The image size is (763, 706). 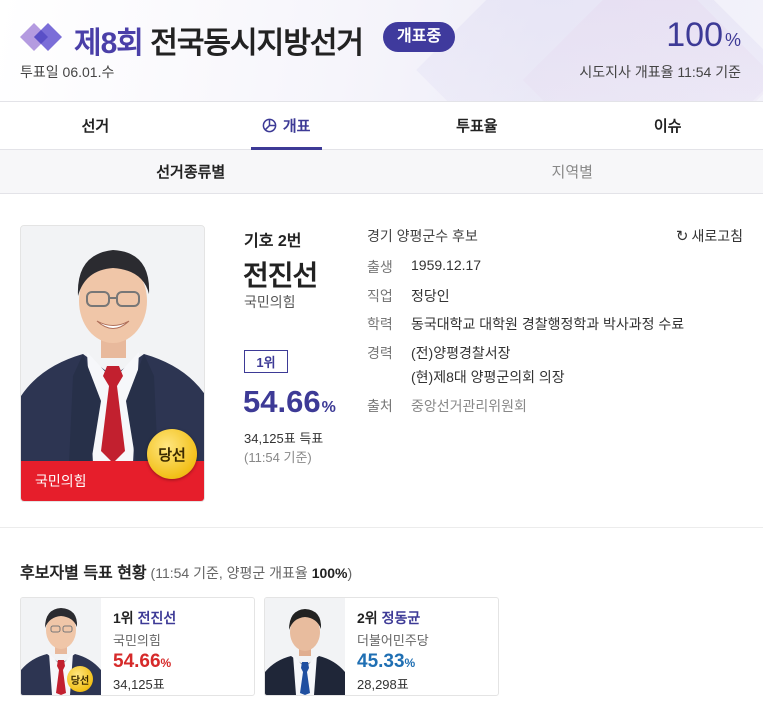 What do you see at coordinates (408, 295) in the screenshot?
I see `profile-job: 직업 정당인` at bounding box center [408, 295].